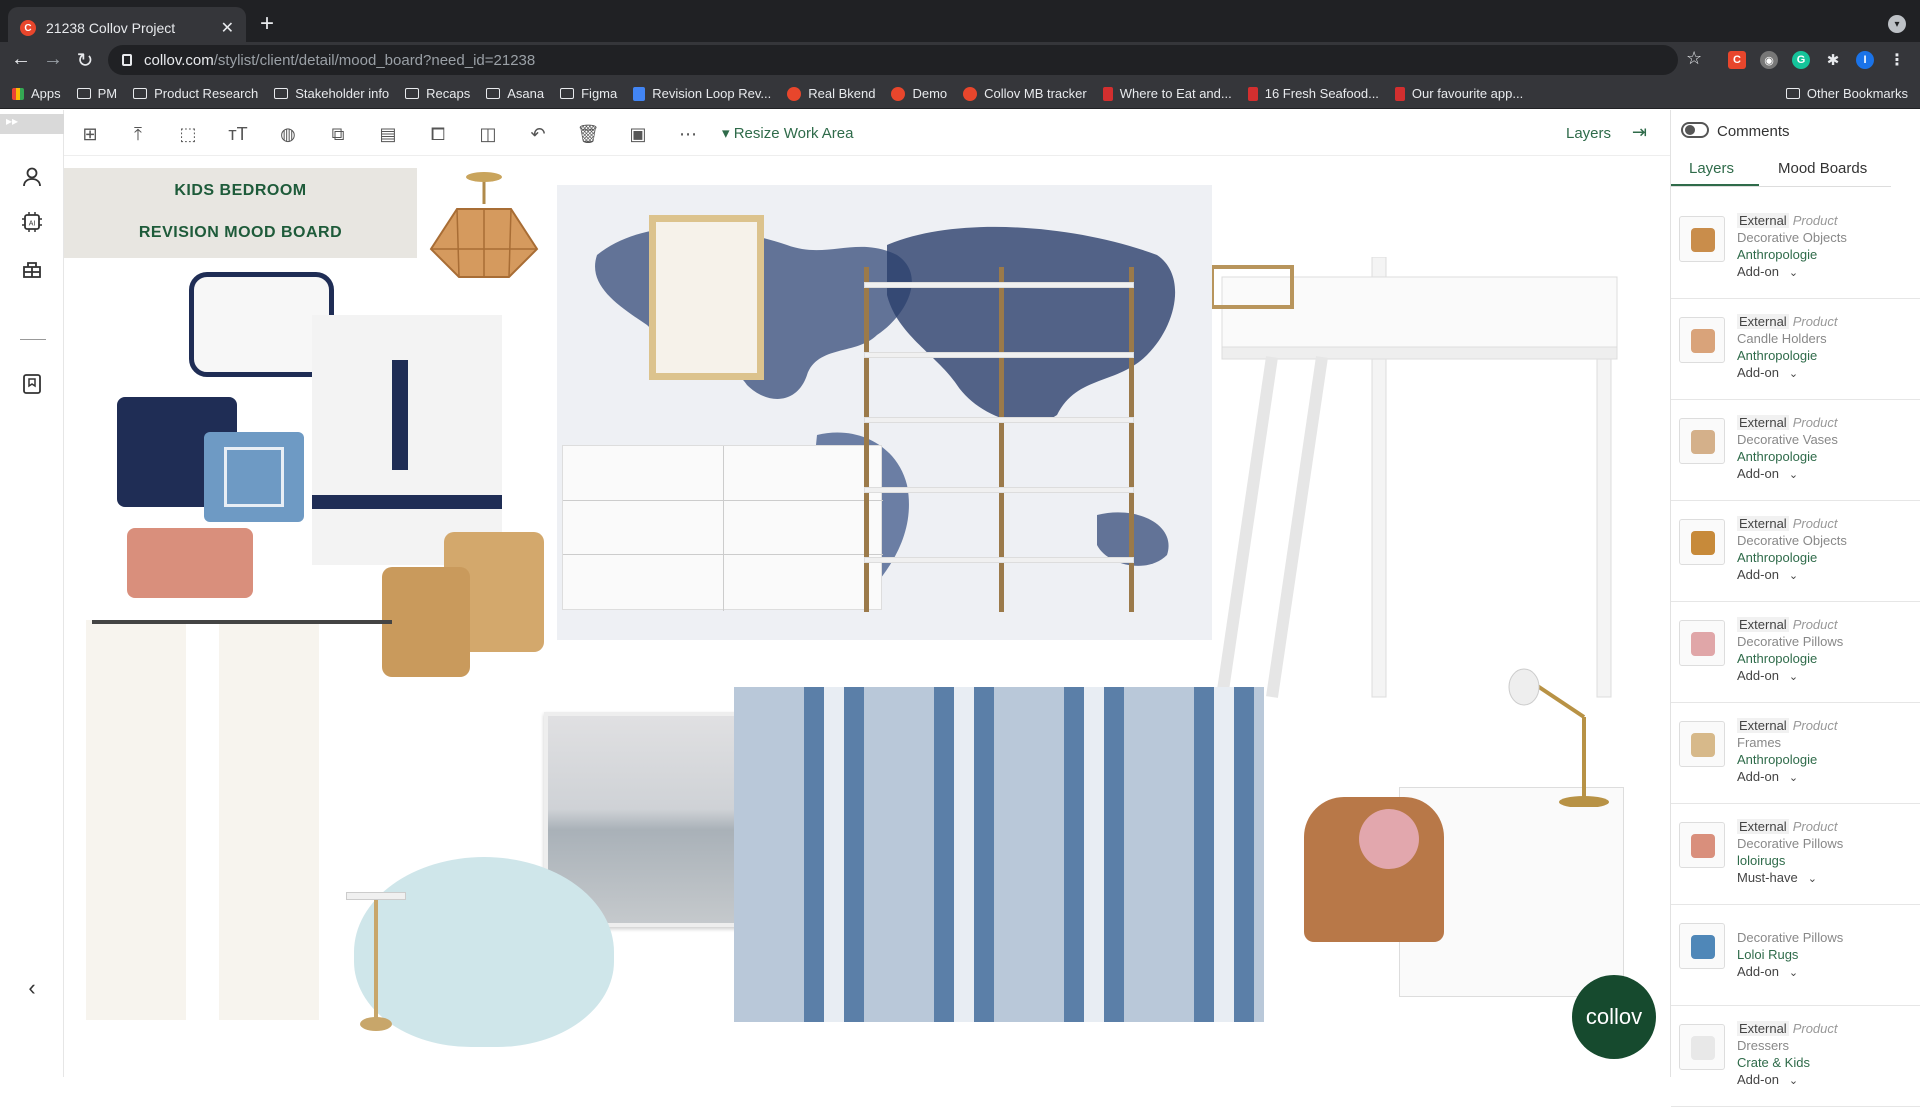  I want to click on expand-rail-icon: ▸▸, so click(32, 124).